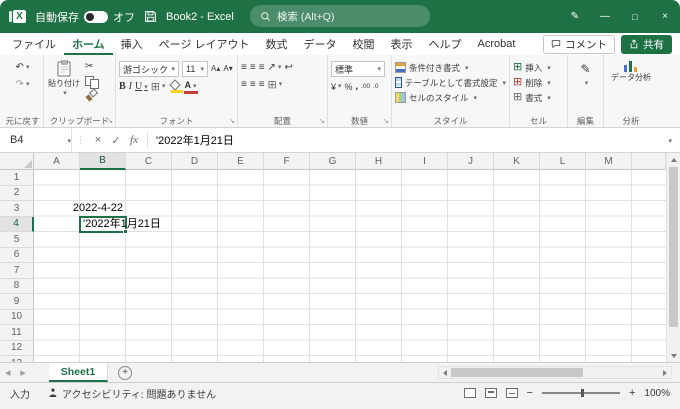 This screenshot has width=680, height=409. Describe the element at coordinates (517, 372) in the screenshot. I see `horizontal-scroll-thumb` at that location.